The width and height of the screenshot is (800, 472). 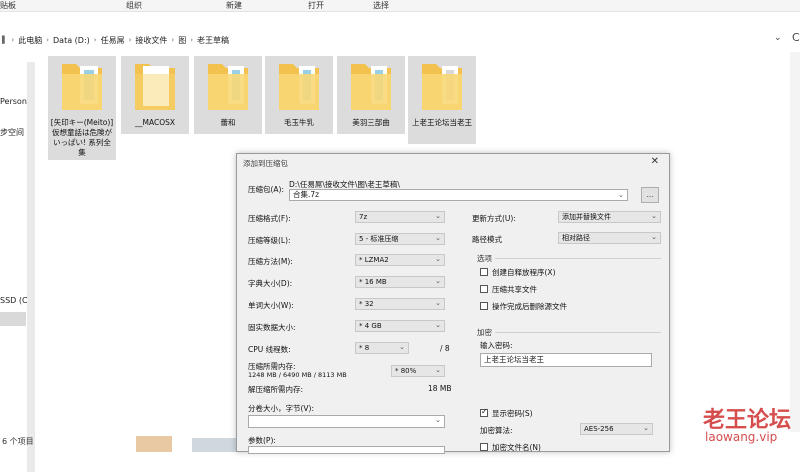 What do you see at coordinates (487, 239) in the screenshot?
I see `path-mode-label: 路径模式` at bounding box center [487, 239].